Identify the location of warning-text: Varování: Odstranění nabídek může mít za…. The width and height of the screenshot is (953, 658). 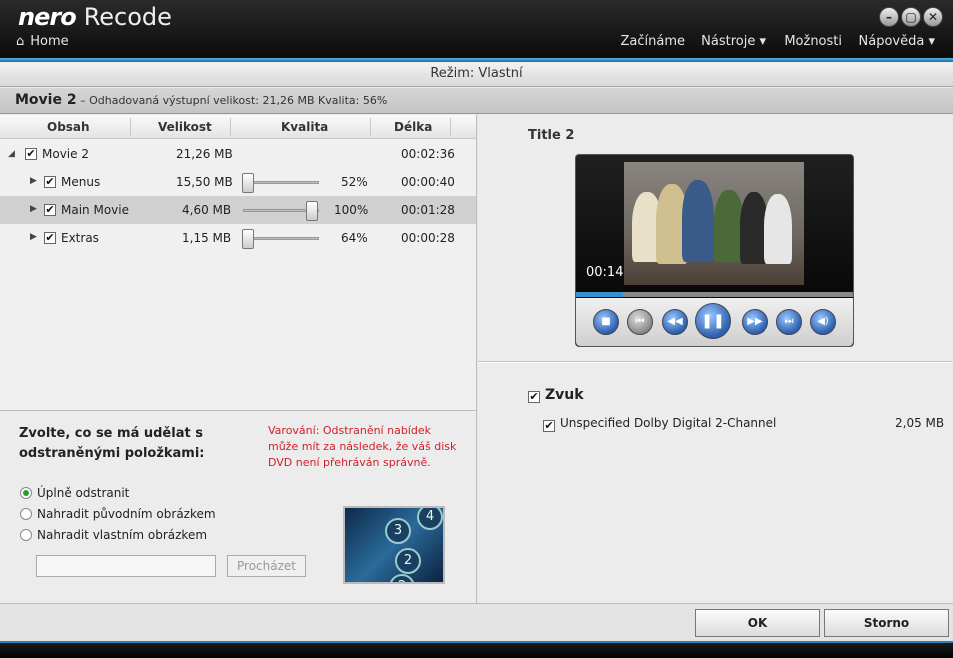
(362, 446).